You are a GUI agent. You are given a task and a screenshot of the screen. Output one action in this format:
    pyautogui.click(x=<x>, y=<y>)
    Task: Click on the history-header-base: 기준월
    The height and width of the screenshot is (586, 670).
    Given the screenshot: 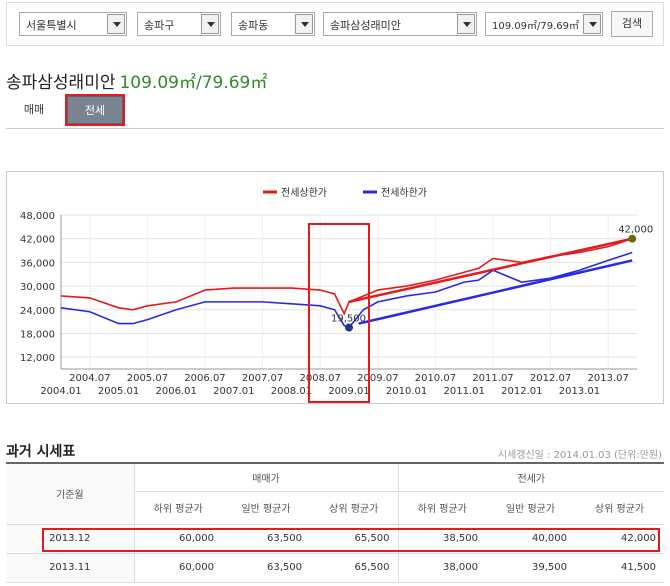 What is the action you would take?
    pyautogui.click(x=70, y=493)
    